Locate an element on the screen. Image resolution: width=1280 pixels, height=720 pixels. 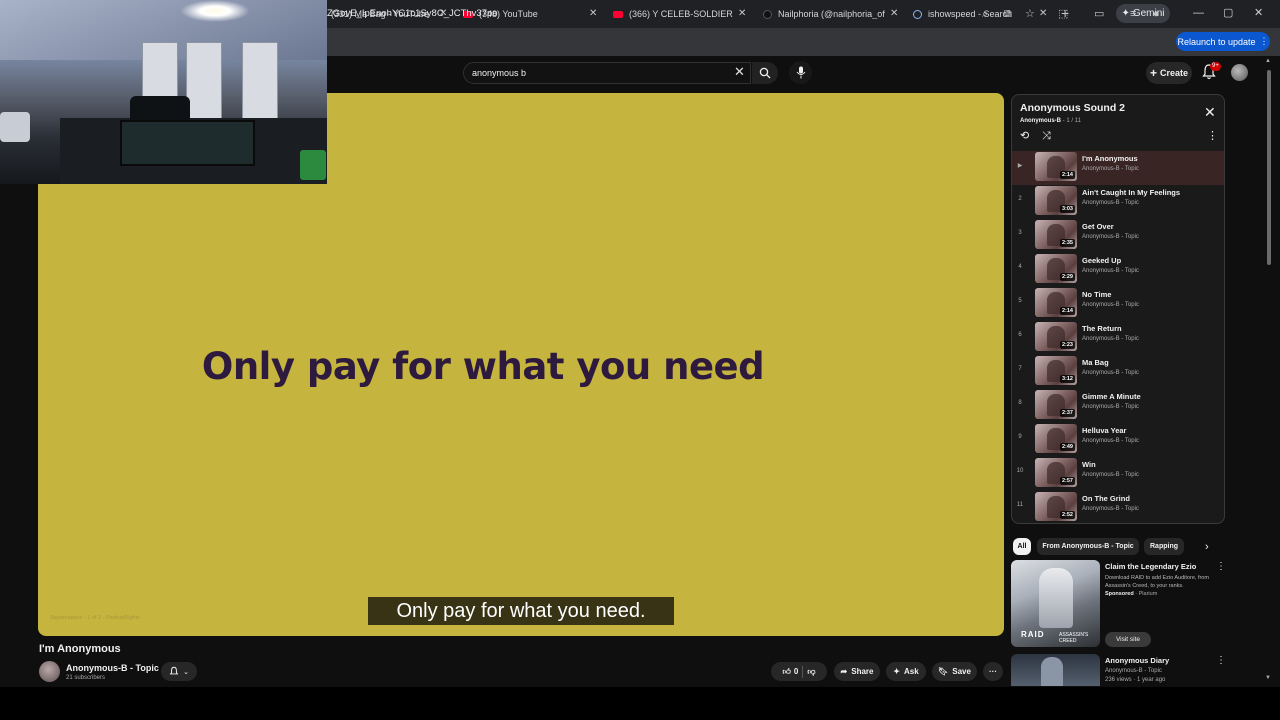
playlist-item: 9 2:49 Helluva Year Anonymous-B - Topic is located at coordinates (1118, 440).